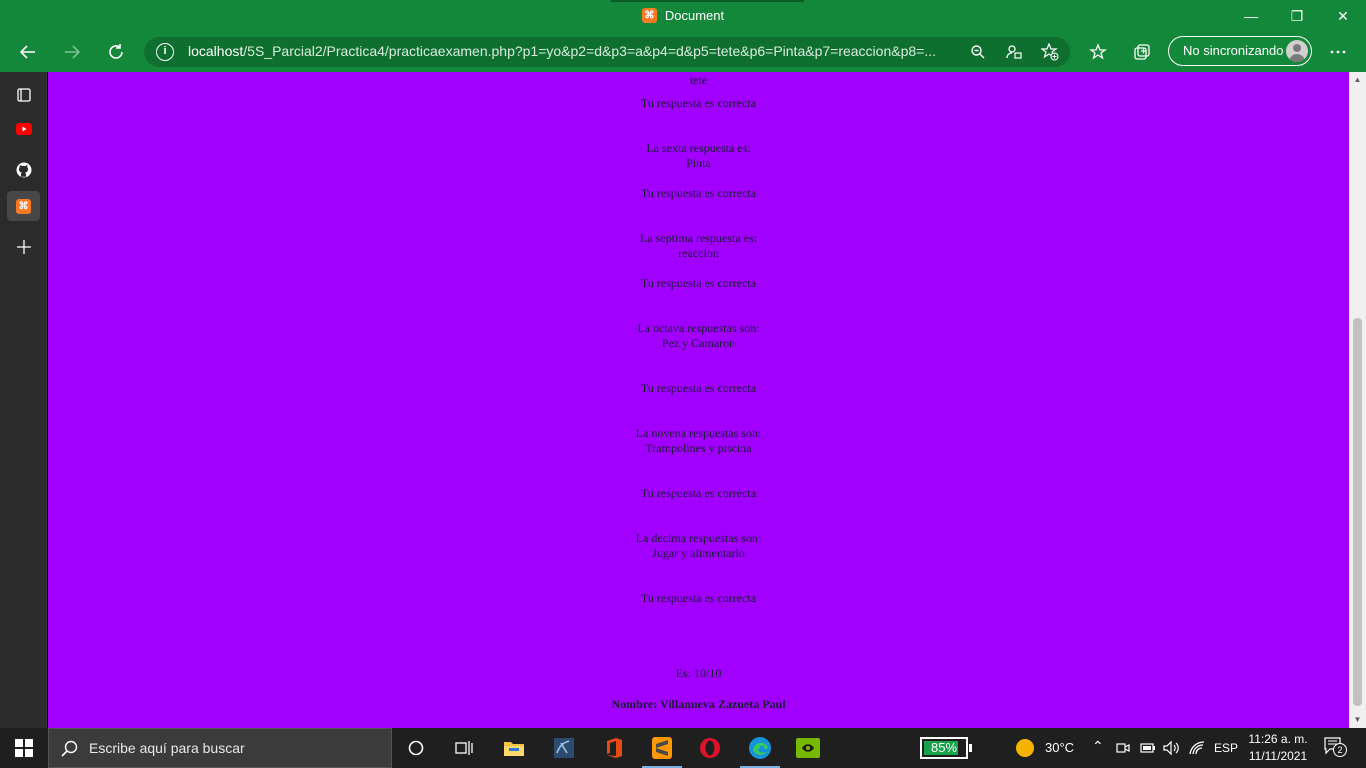 The height and width of the screenshot is (768, 1366). Describe the element at coordinates (1025, 748) in the screenshot. I see `weather-sun-icon` at that location.